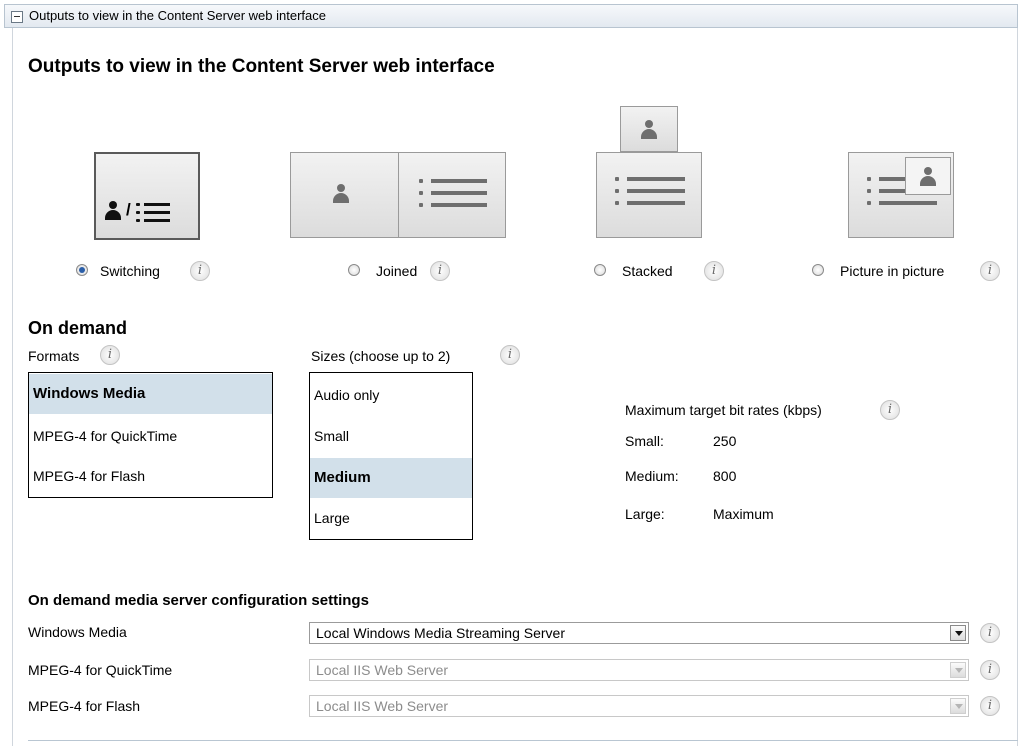 This screenshot has height=748, width=1023. I want to click on stacked-presenter-thumbnail, so click(649, 129).